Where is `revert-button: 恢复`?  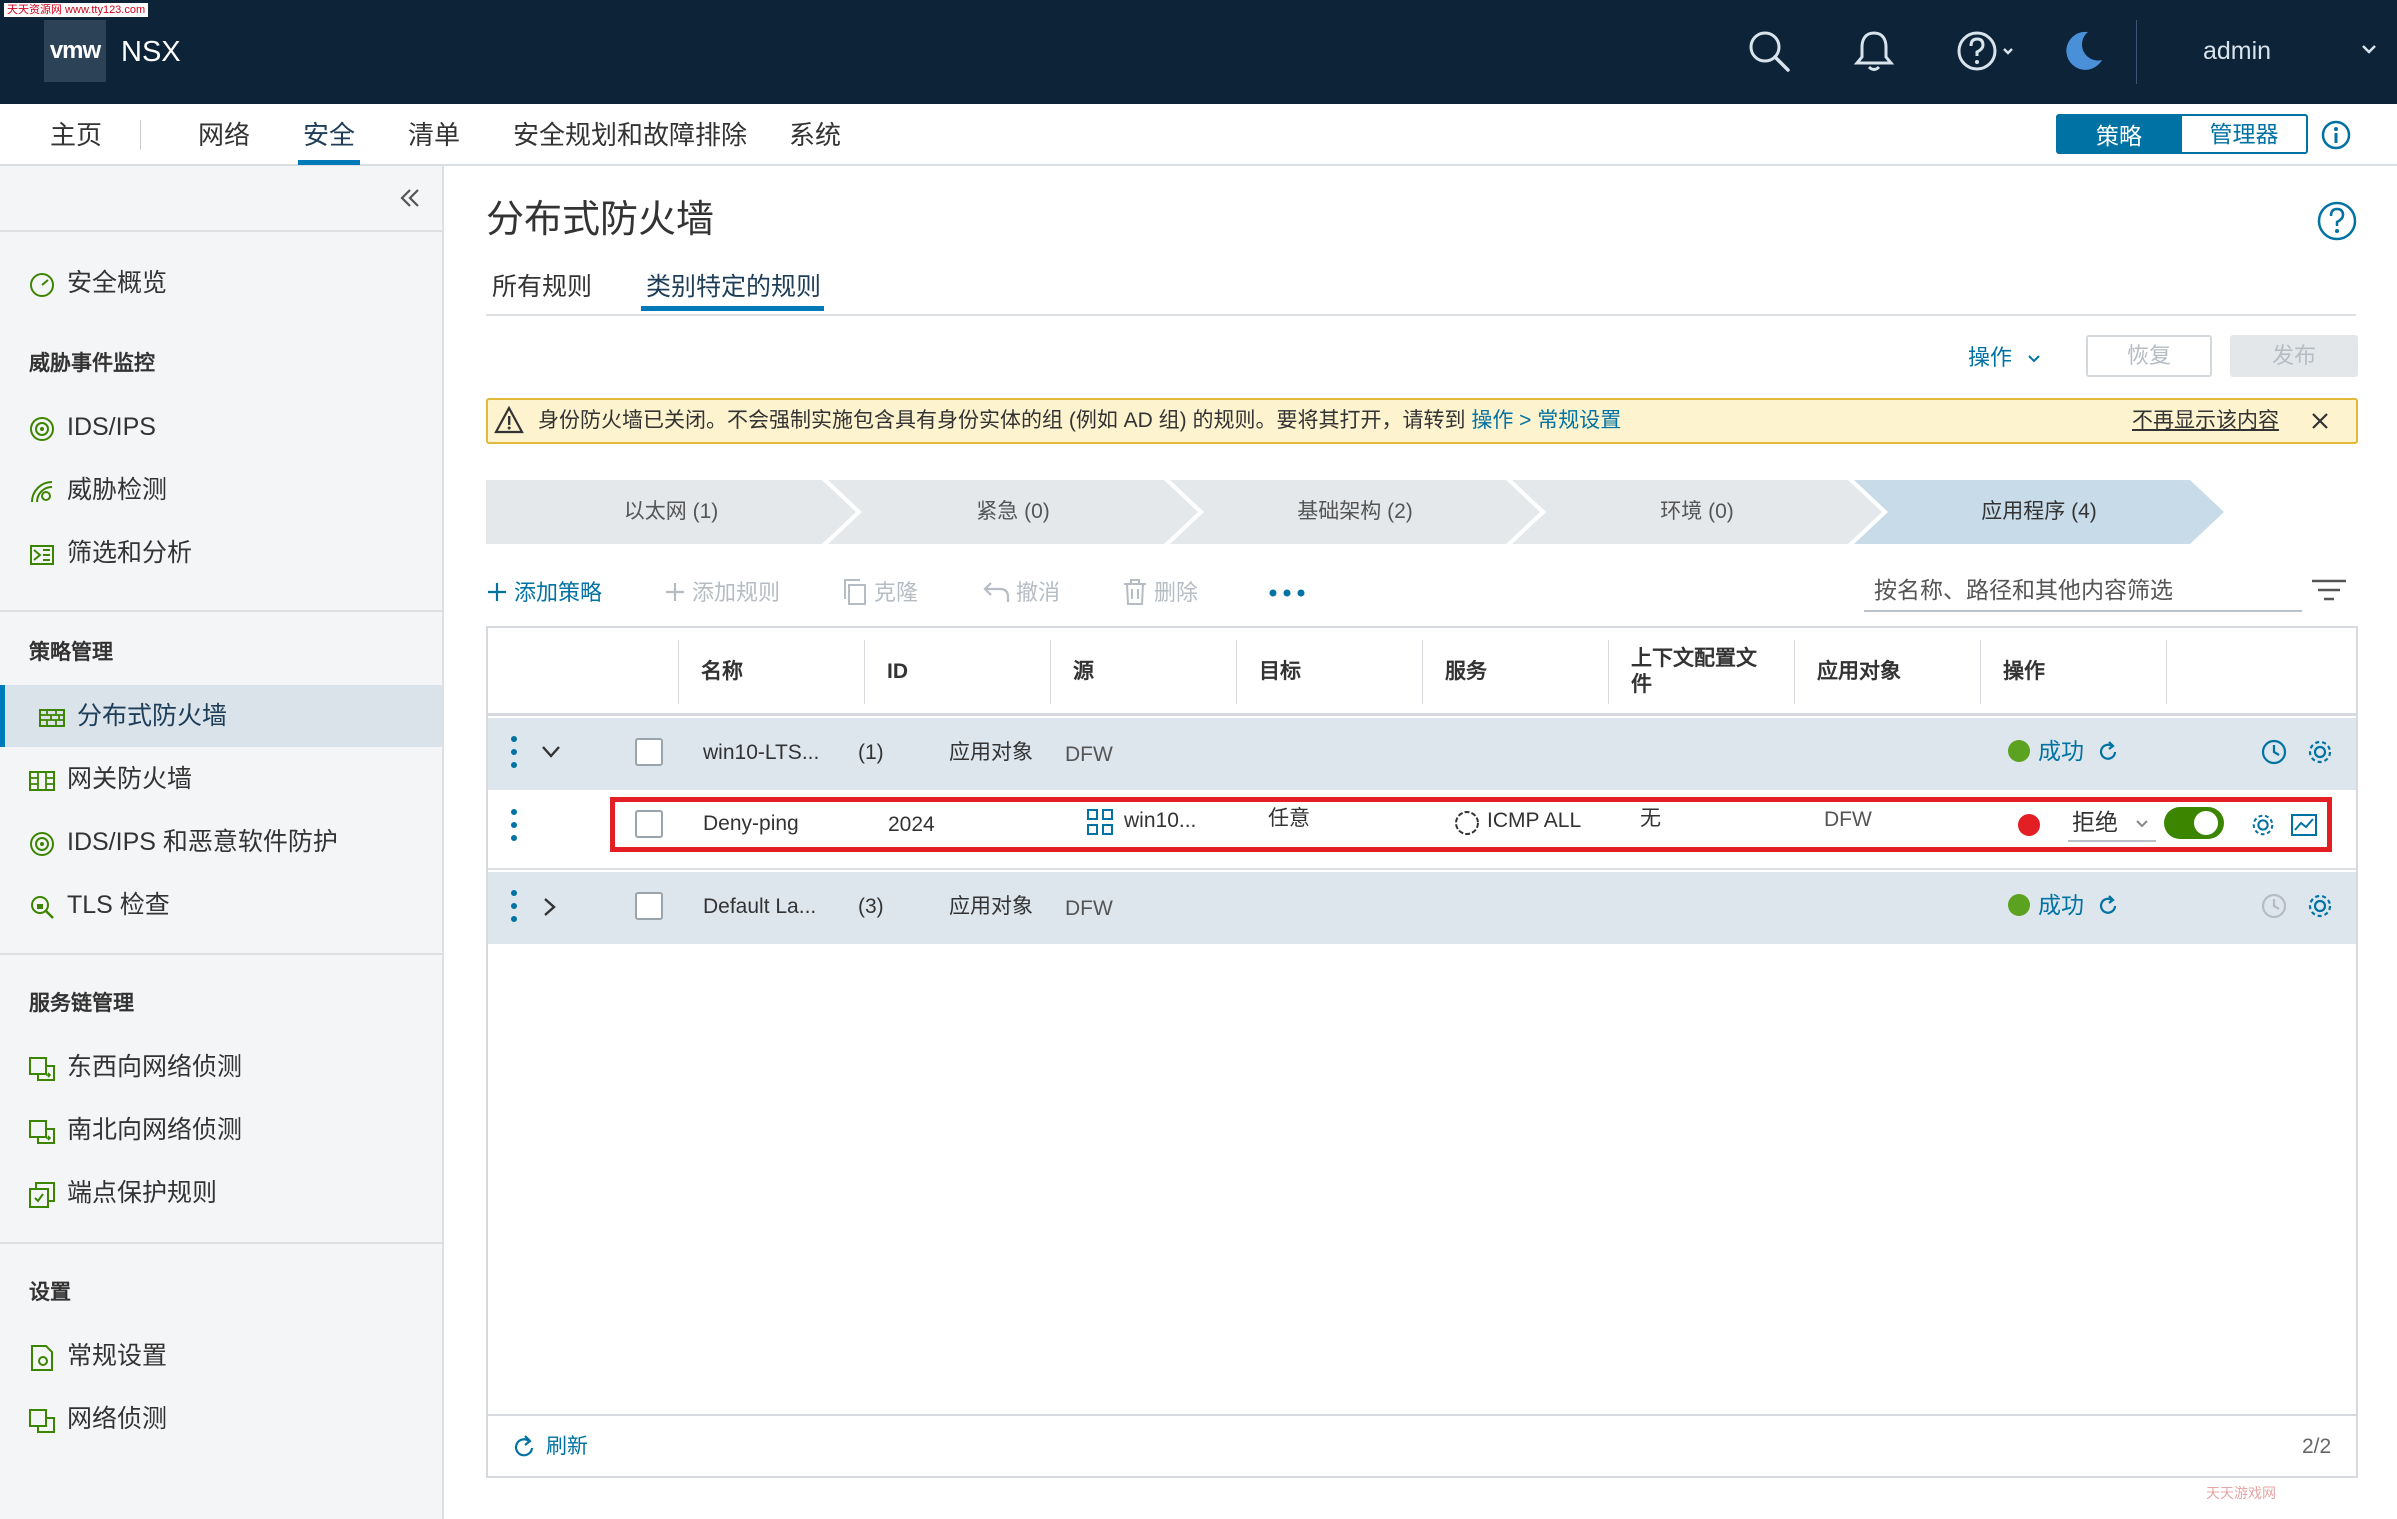 revert-button: 恢复 is located at coordinates (2149, 356).